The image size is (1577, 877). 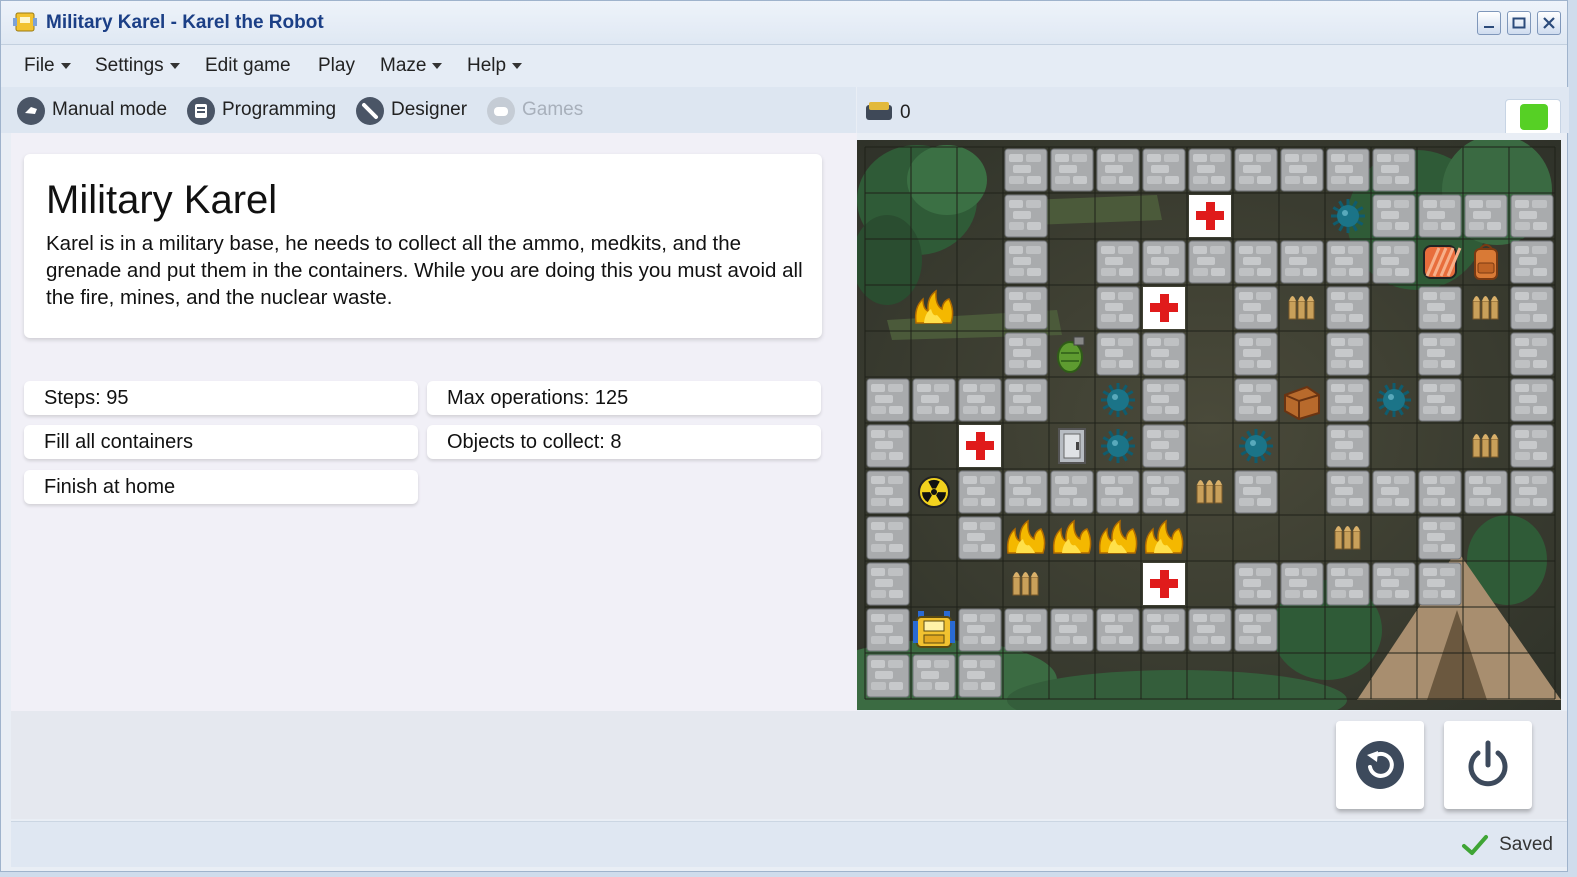 I want to click on menu-file-label: File, so click(x=39, y=65).